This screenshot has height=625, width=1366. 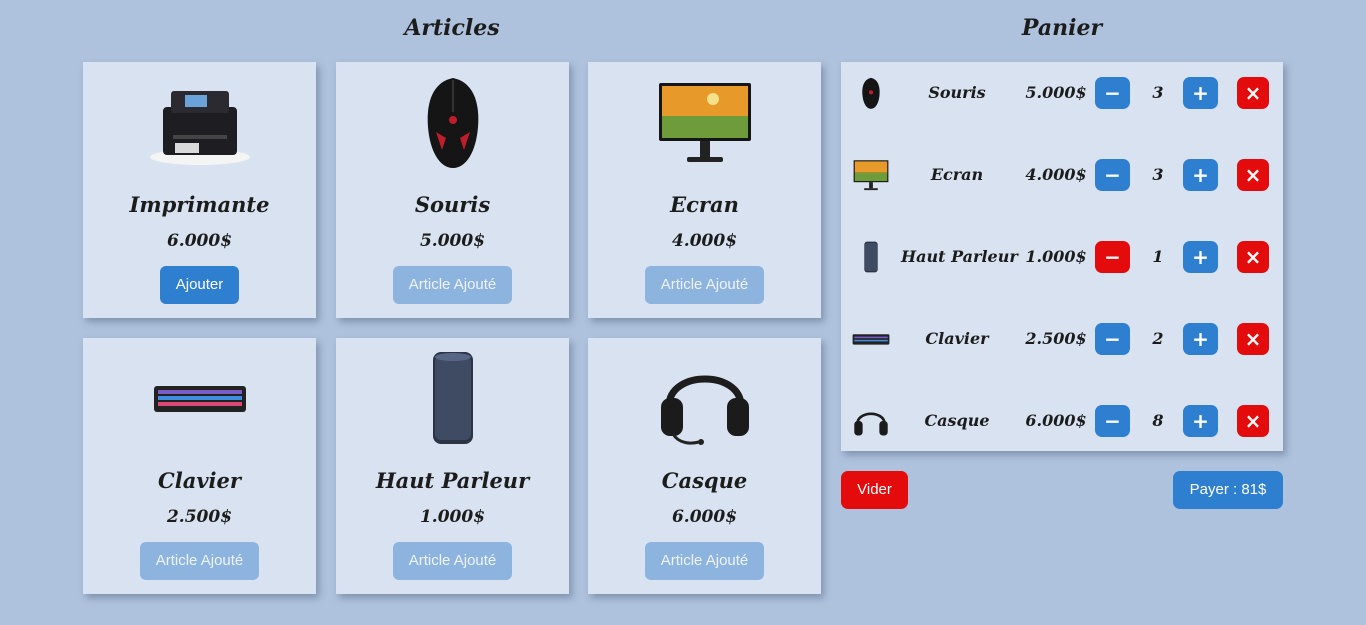 What do you see at coordinates (957, 174) in the screenshot?
I see `cart-item-name: Ecran` at bounding box center [957, 174].